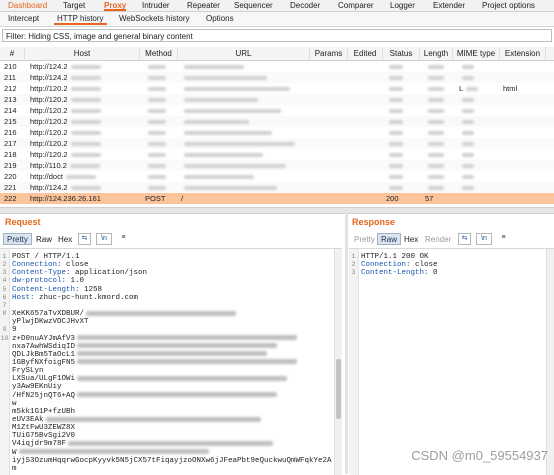 The image size is (554, 475). Describe the element at coordinates (14, 66) in the screenshot. I see `row-number: 210` at that location.